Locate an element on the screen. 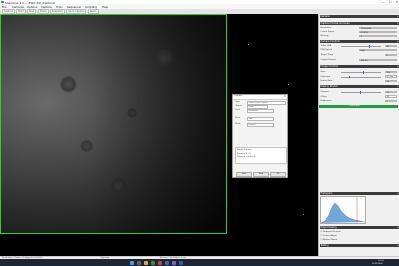  label-output-format: Output Format is located at coordinates (328, 60).